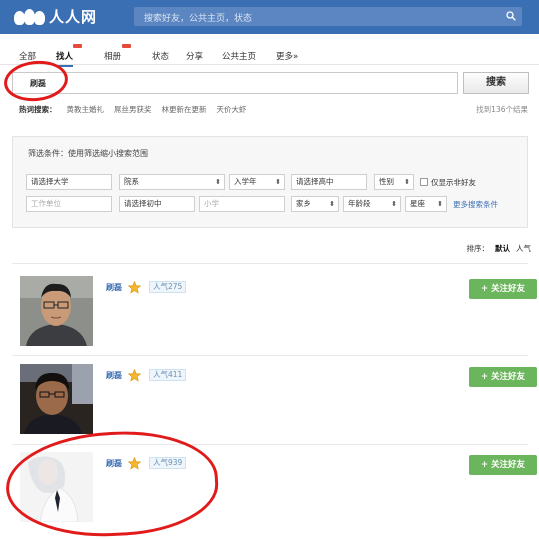  What do you see at coordinates (523, 248) in the screenshot?
I see `sort-popularity: 人气` at bounding box center [523, 248].